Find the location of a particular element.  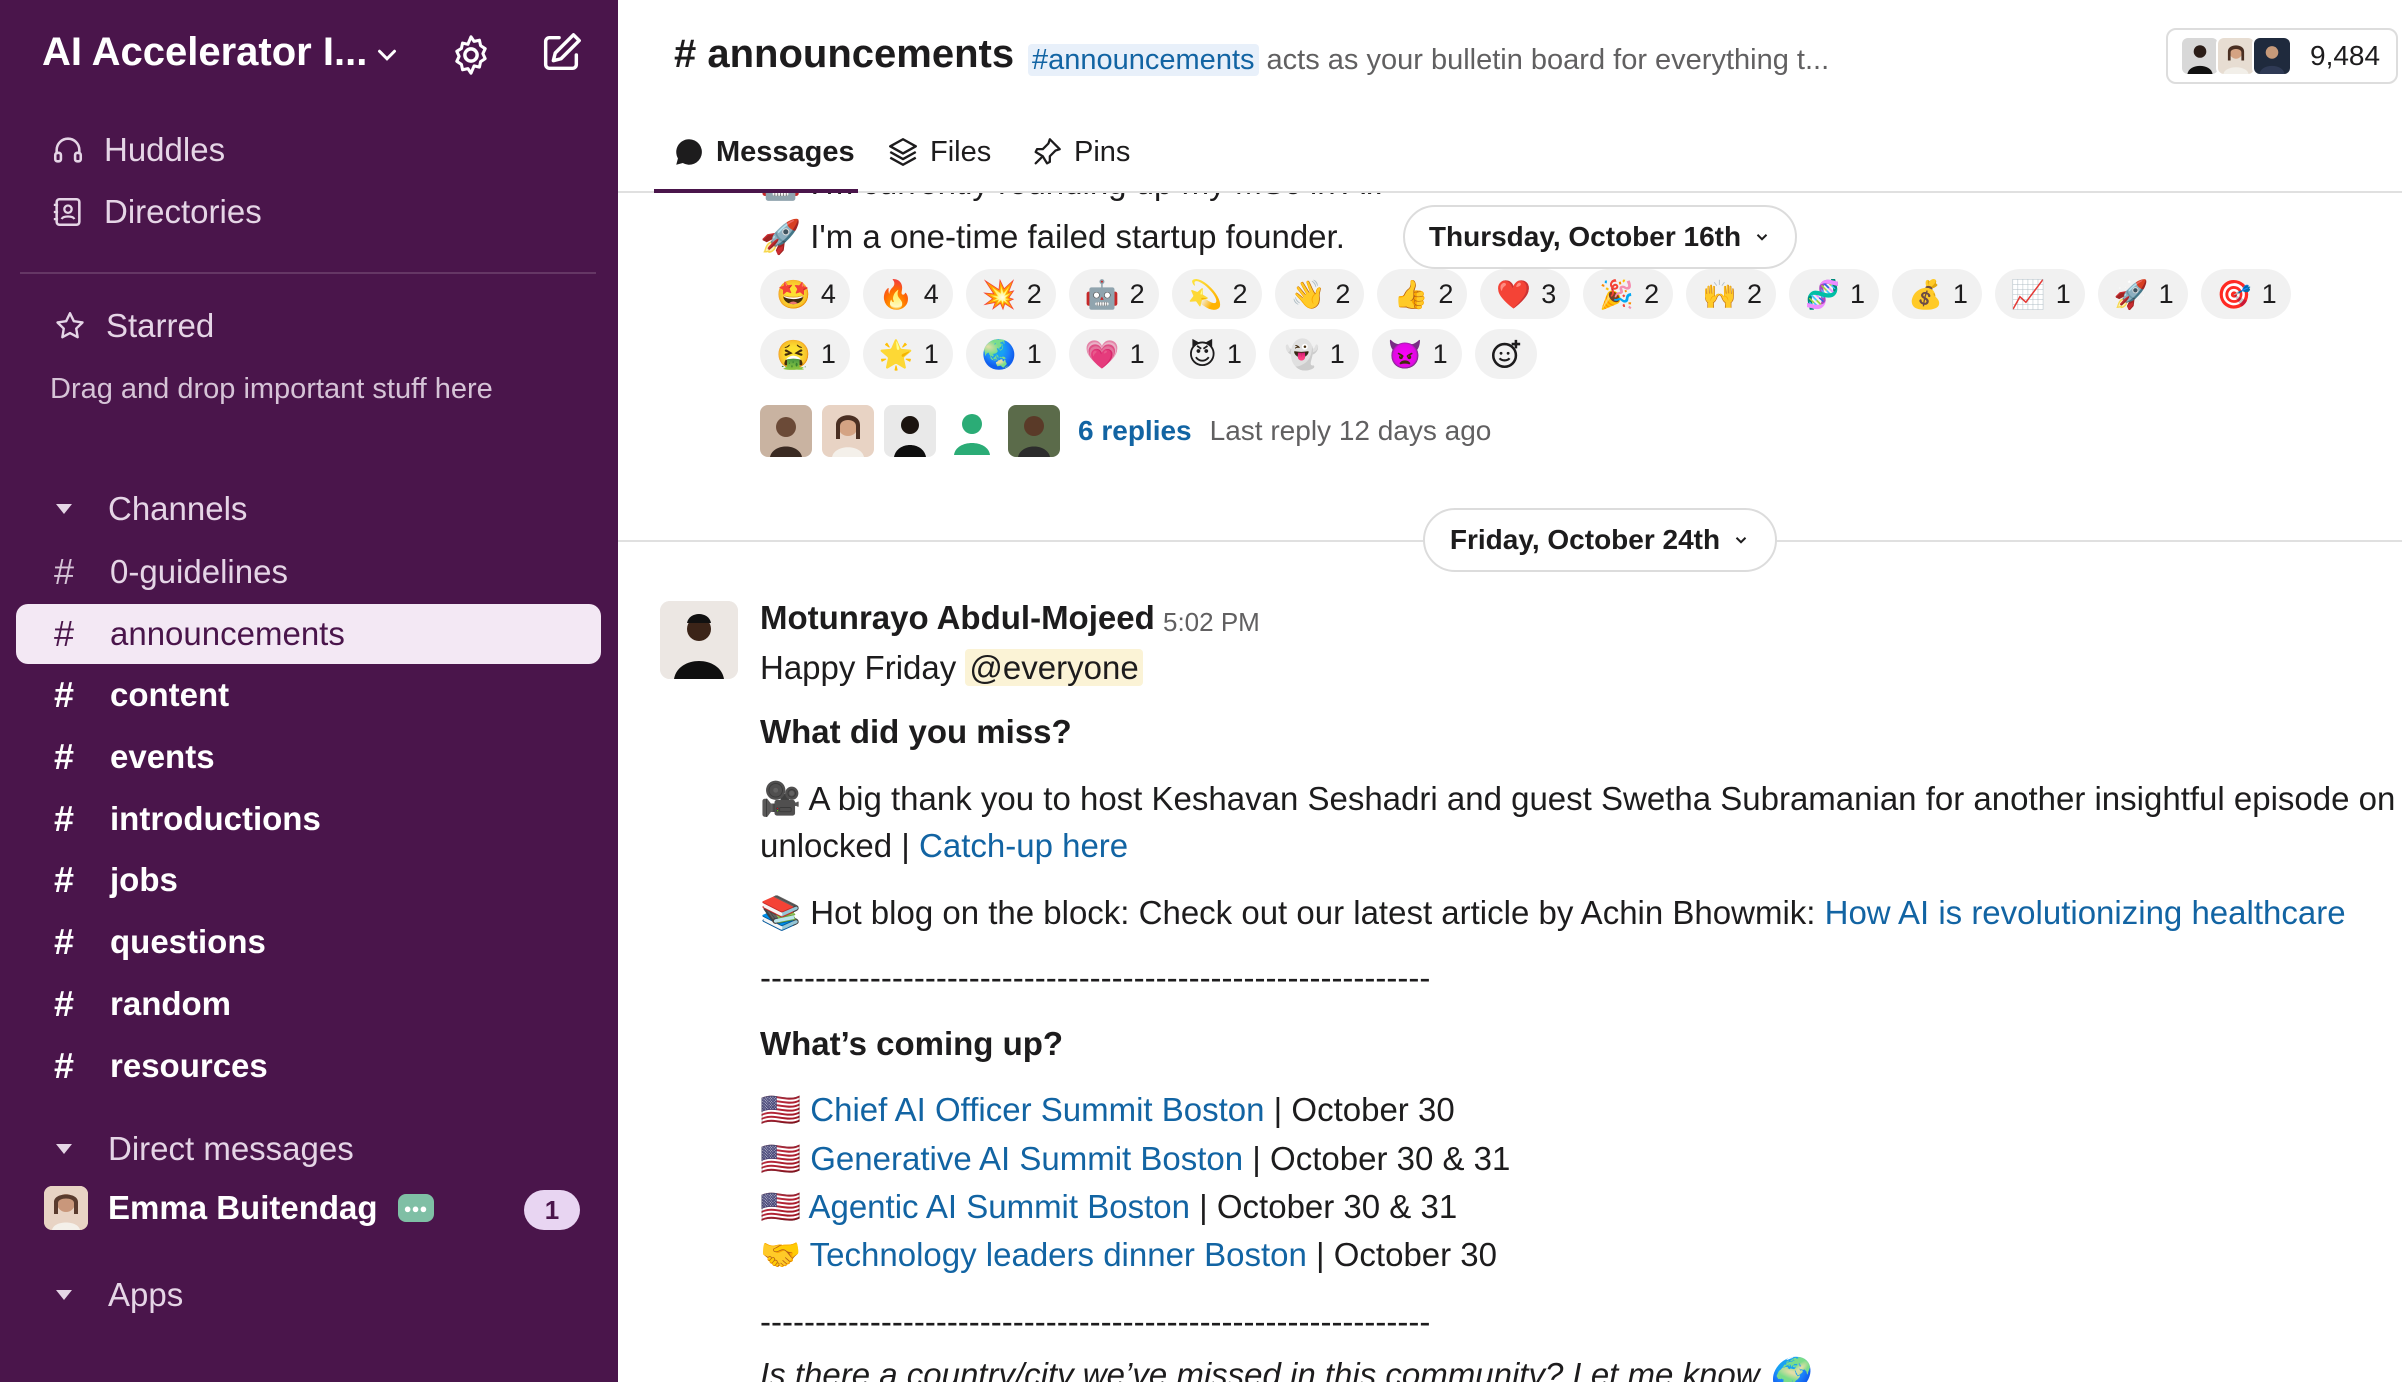

status-emoji-icon: ●●● is located at coordinates (415, 1208).